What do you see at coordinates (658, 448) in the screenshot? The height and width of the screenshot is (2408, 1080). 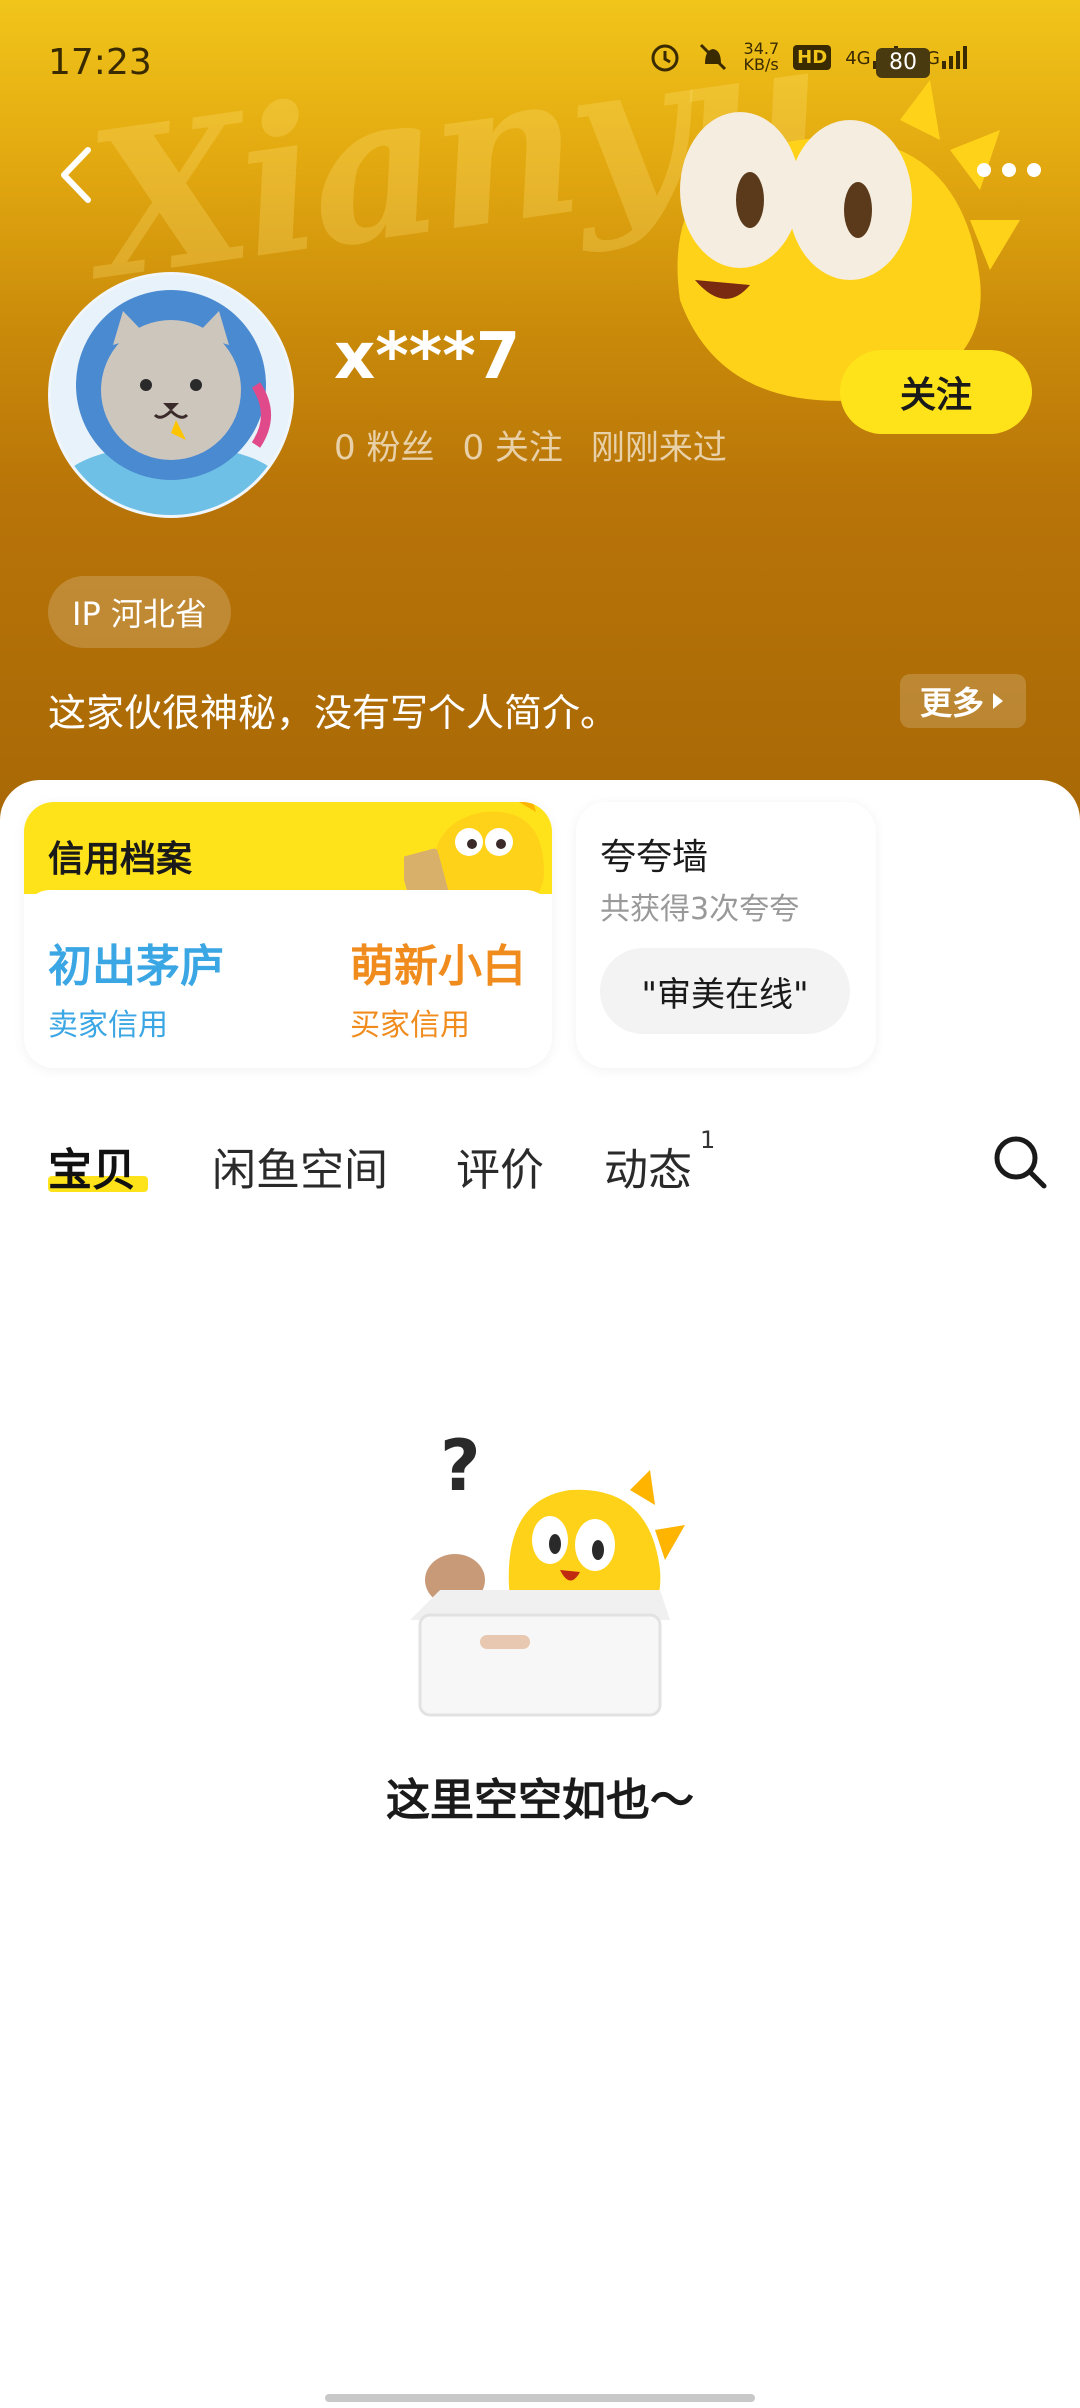 I see `last-seen: 刚刚来过` at bounding box center [658, 448].